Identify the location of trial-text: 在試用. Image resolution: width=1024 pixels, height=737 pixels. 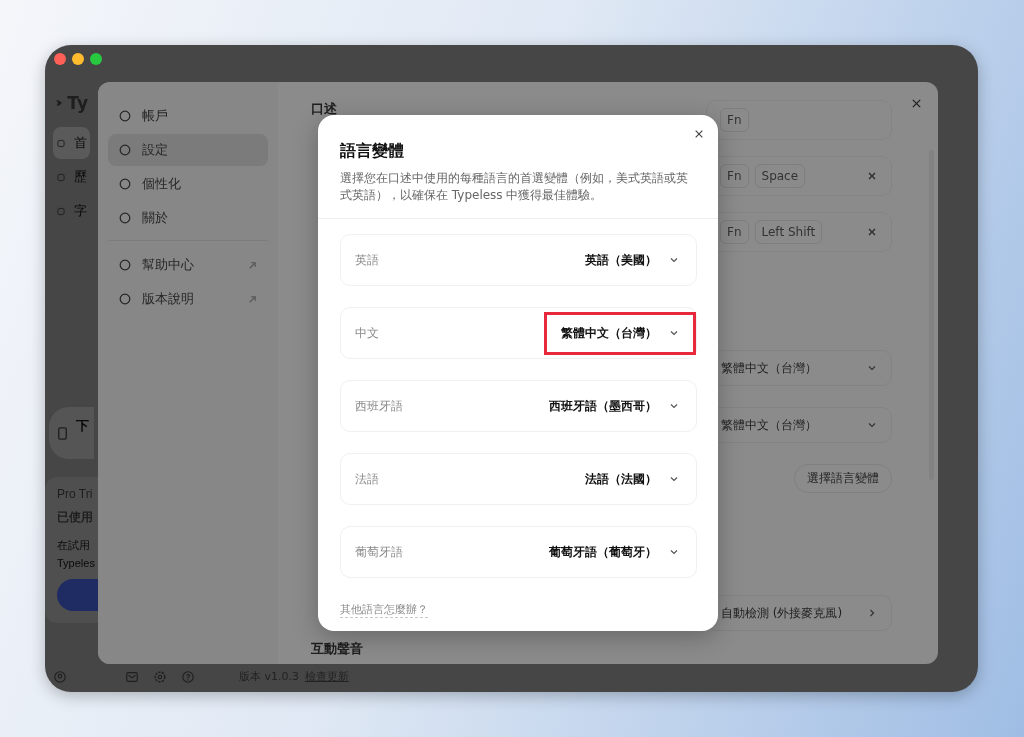
(74, 545).